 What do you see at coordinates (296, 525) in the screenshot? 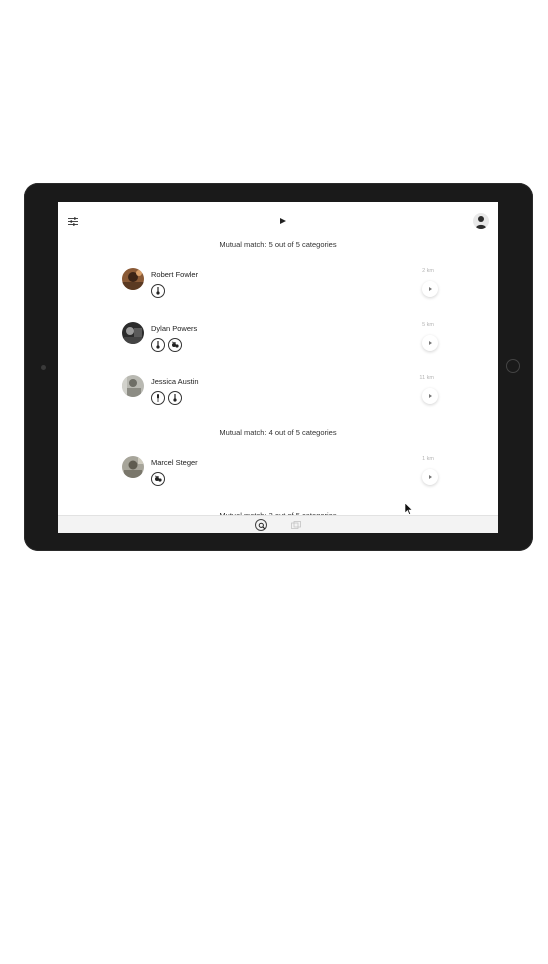
I see `cards-icon` at bounding box center [296, 525].